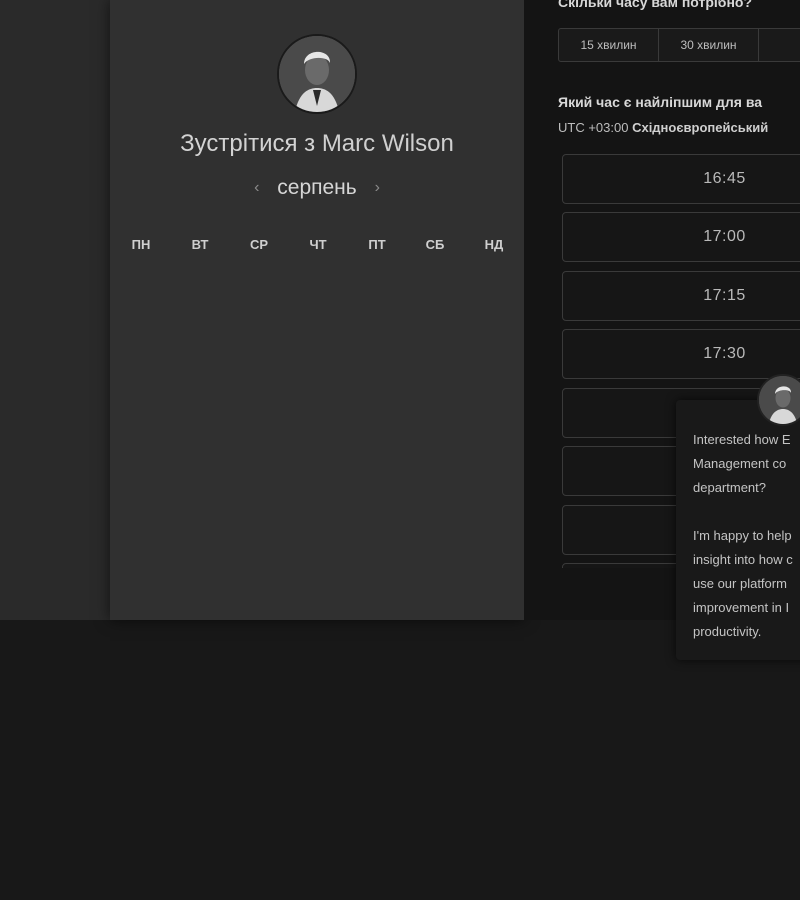 Image resolution: width=800 pixels, height=900 pixels. What do you see at coordinates (724, 353) in the screenshot?
I see `time-slot-label: 17:30` at bounding box center [724, 353].